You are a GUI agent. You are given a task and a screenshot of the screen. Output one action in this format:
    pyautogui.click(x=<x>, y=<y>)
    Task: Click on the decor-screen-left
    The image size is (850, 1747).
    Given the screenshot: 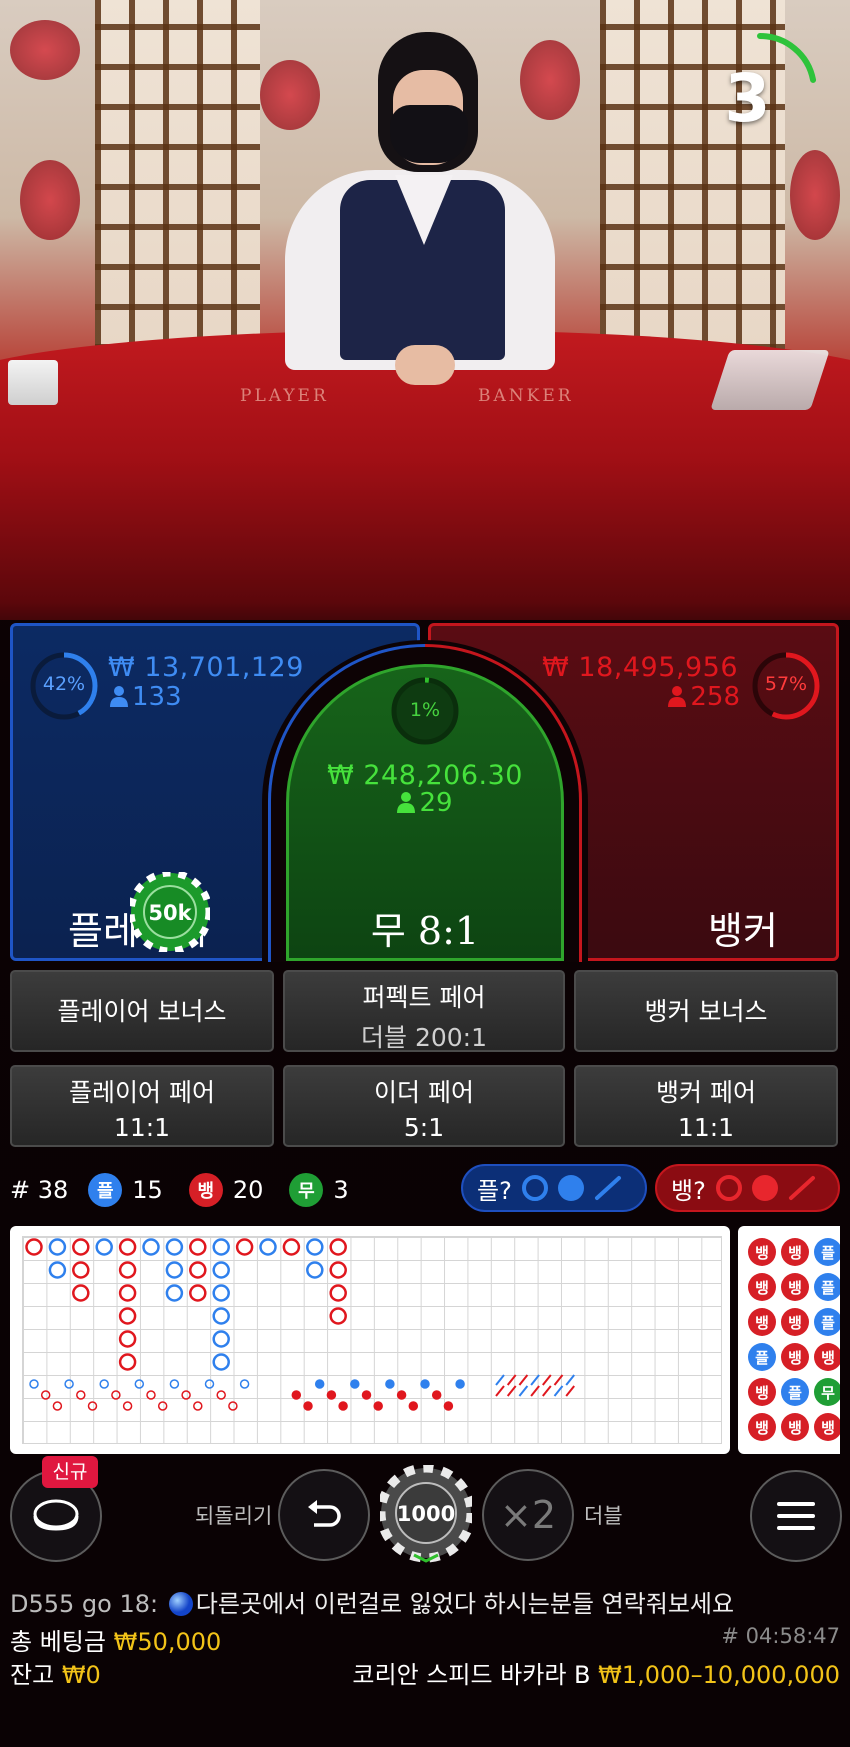 What is the action you would take?
    pyautogui.click(x=177, y=175)
    